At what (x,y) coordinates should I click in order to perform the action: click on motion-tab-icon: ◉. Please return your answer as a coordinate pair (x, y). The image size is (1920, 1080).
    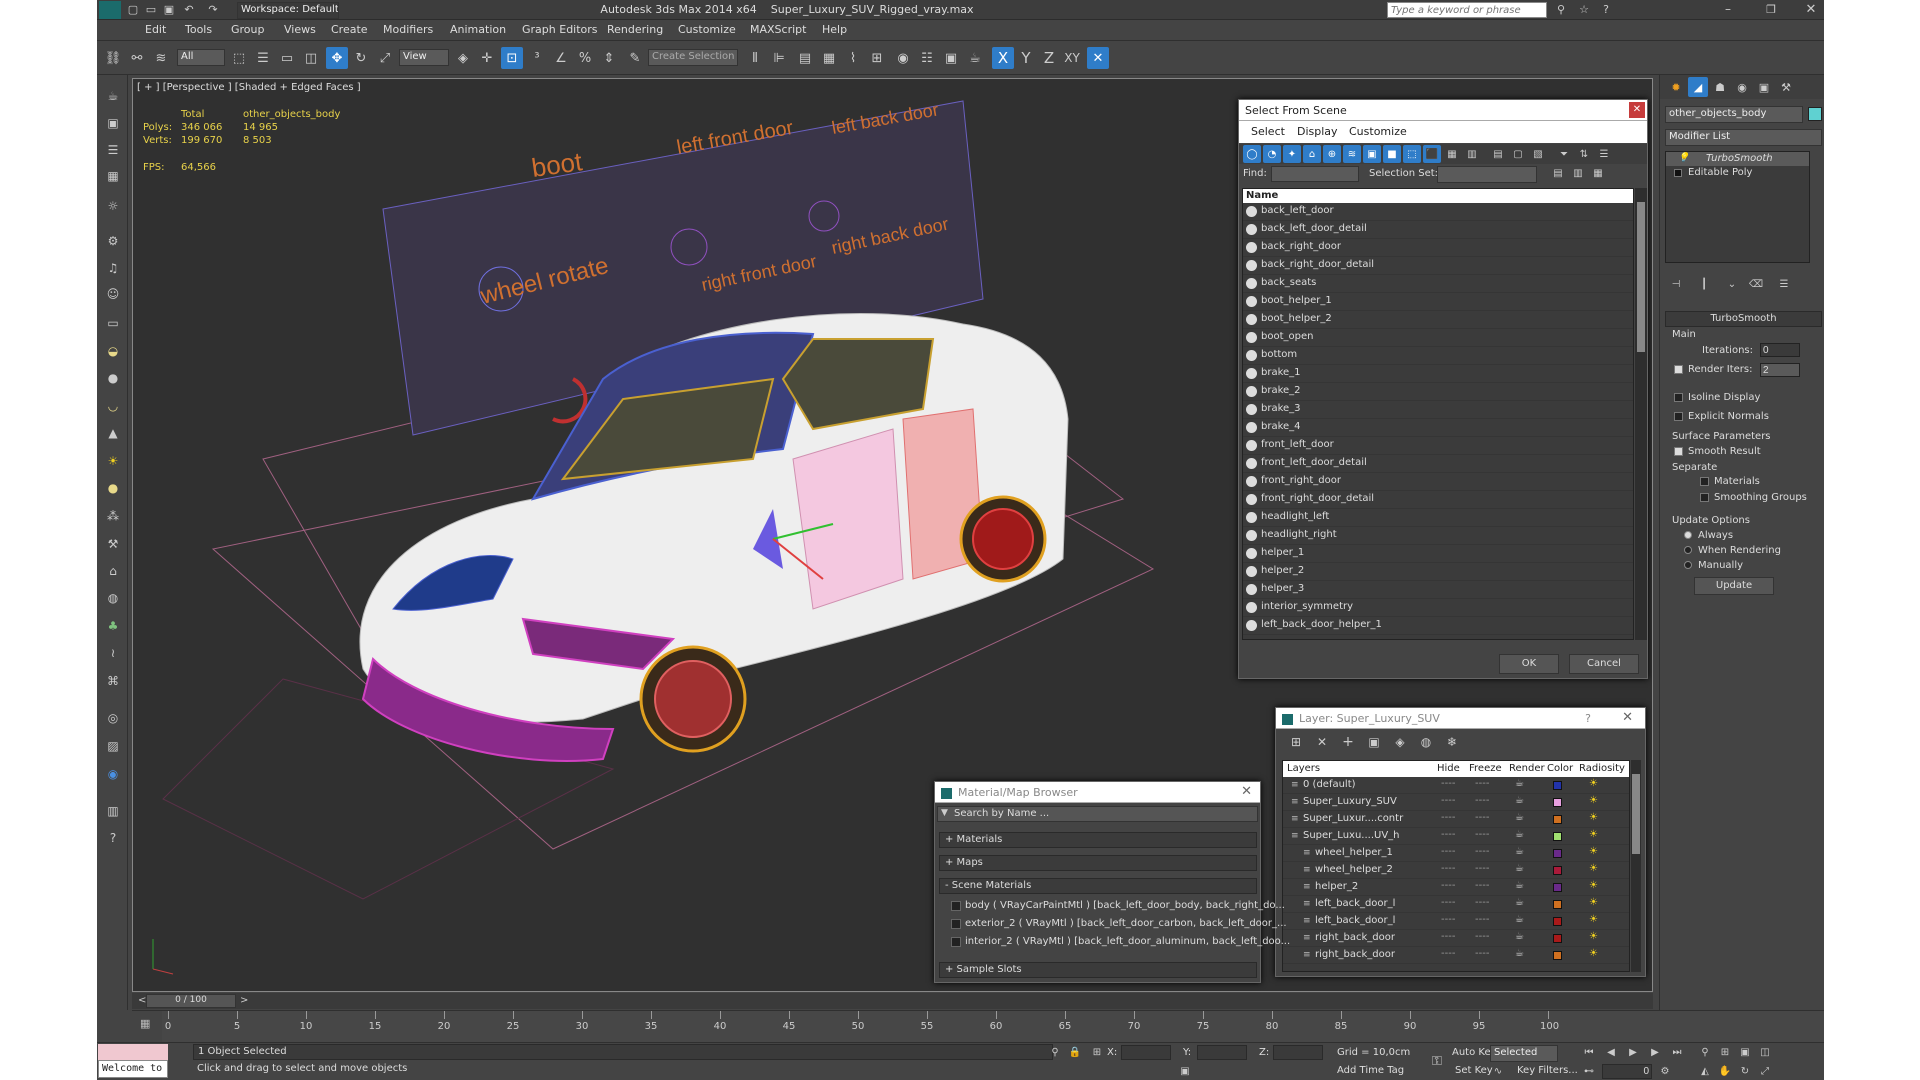
    Looking at the image, I should click on (1742, 87).